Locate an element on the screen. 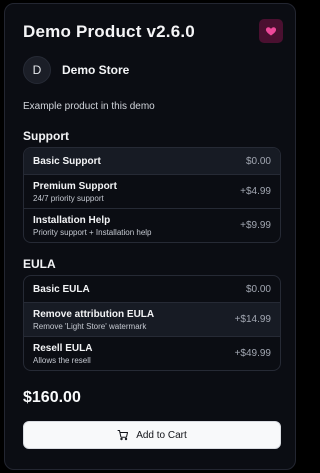  store-avatar: D is located at coordinates (37, 70).